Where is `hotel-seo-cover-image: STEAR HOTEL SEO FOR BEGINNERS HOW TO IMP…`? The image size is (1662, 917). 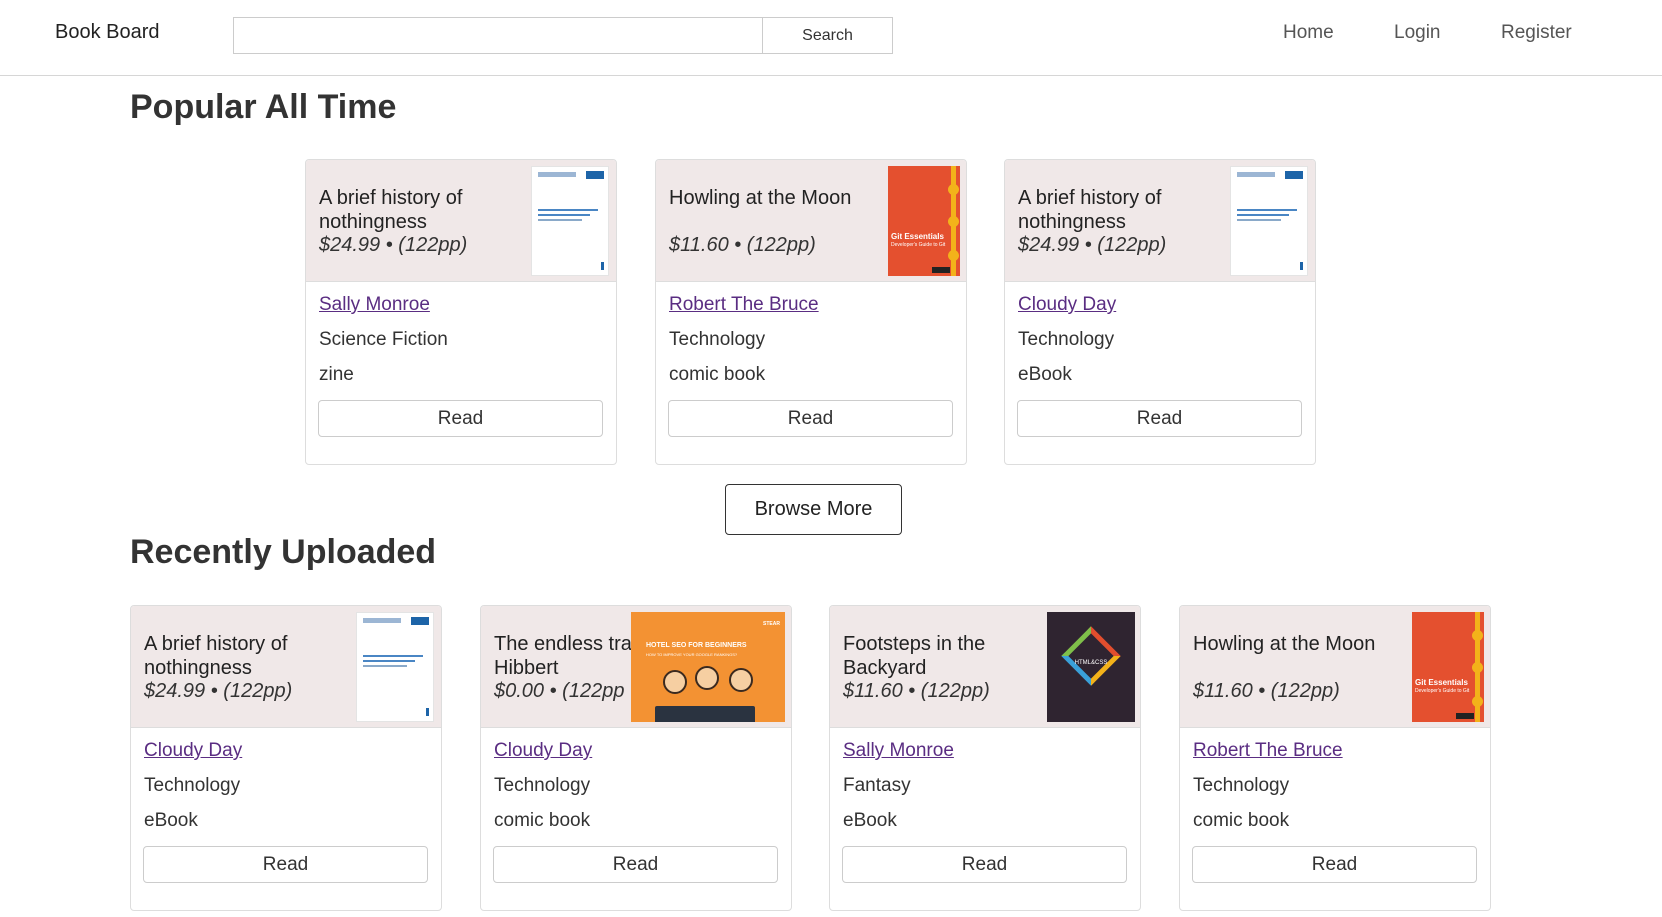
hotel-seo-cover-image: STEAR HOTEL SEO FOR BEGINNERS HOW TO IMP… is located at coordinates (708, 667).